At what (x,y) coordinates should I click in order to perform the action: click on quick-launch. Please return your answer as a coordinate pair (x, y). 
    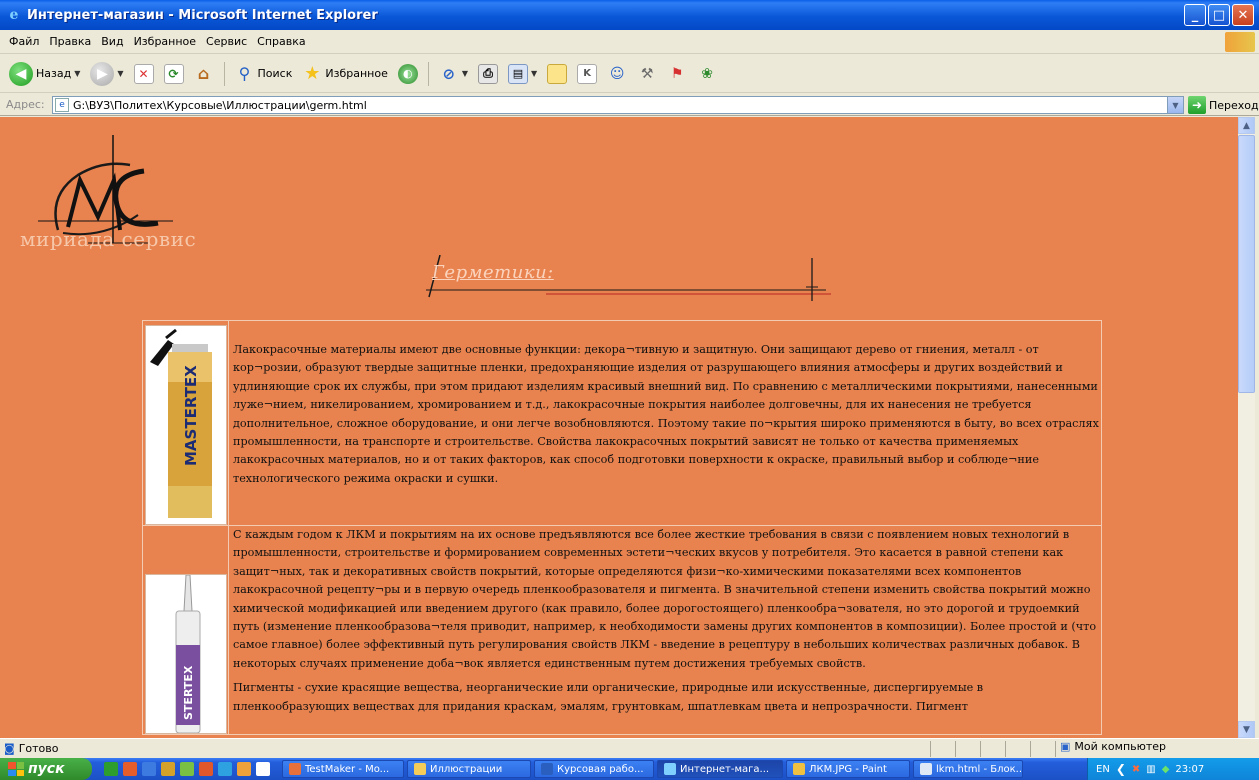
    Looking at the image, I should click on (187, 769).